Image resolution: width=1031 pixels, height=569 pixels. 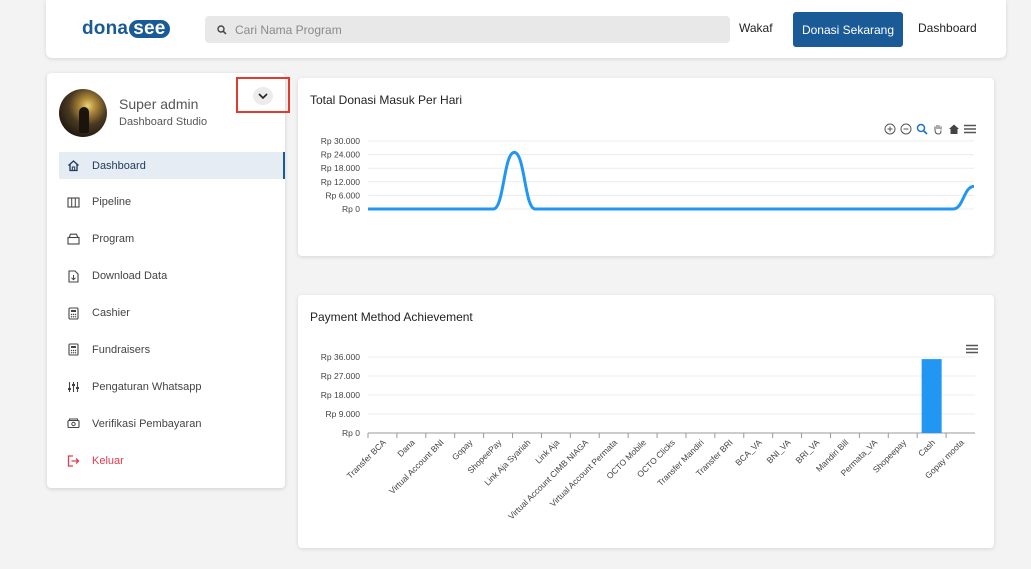 I want to click on x-tick-label: BRI_VA, so click(x=807, y=451).